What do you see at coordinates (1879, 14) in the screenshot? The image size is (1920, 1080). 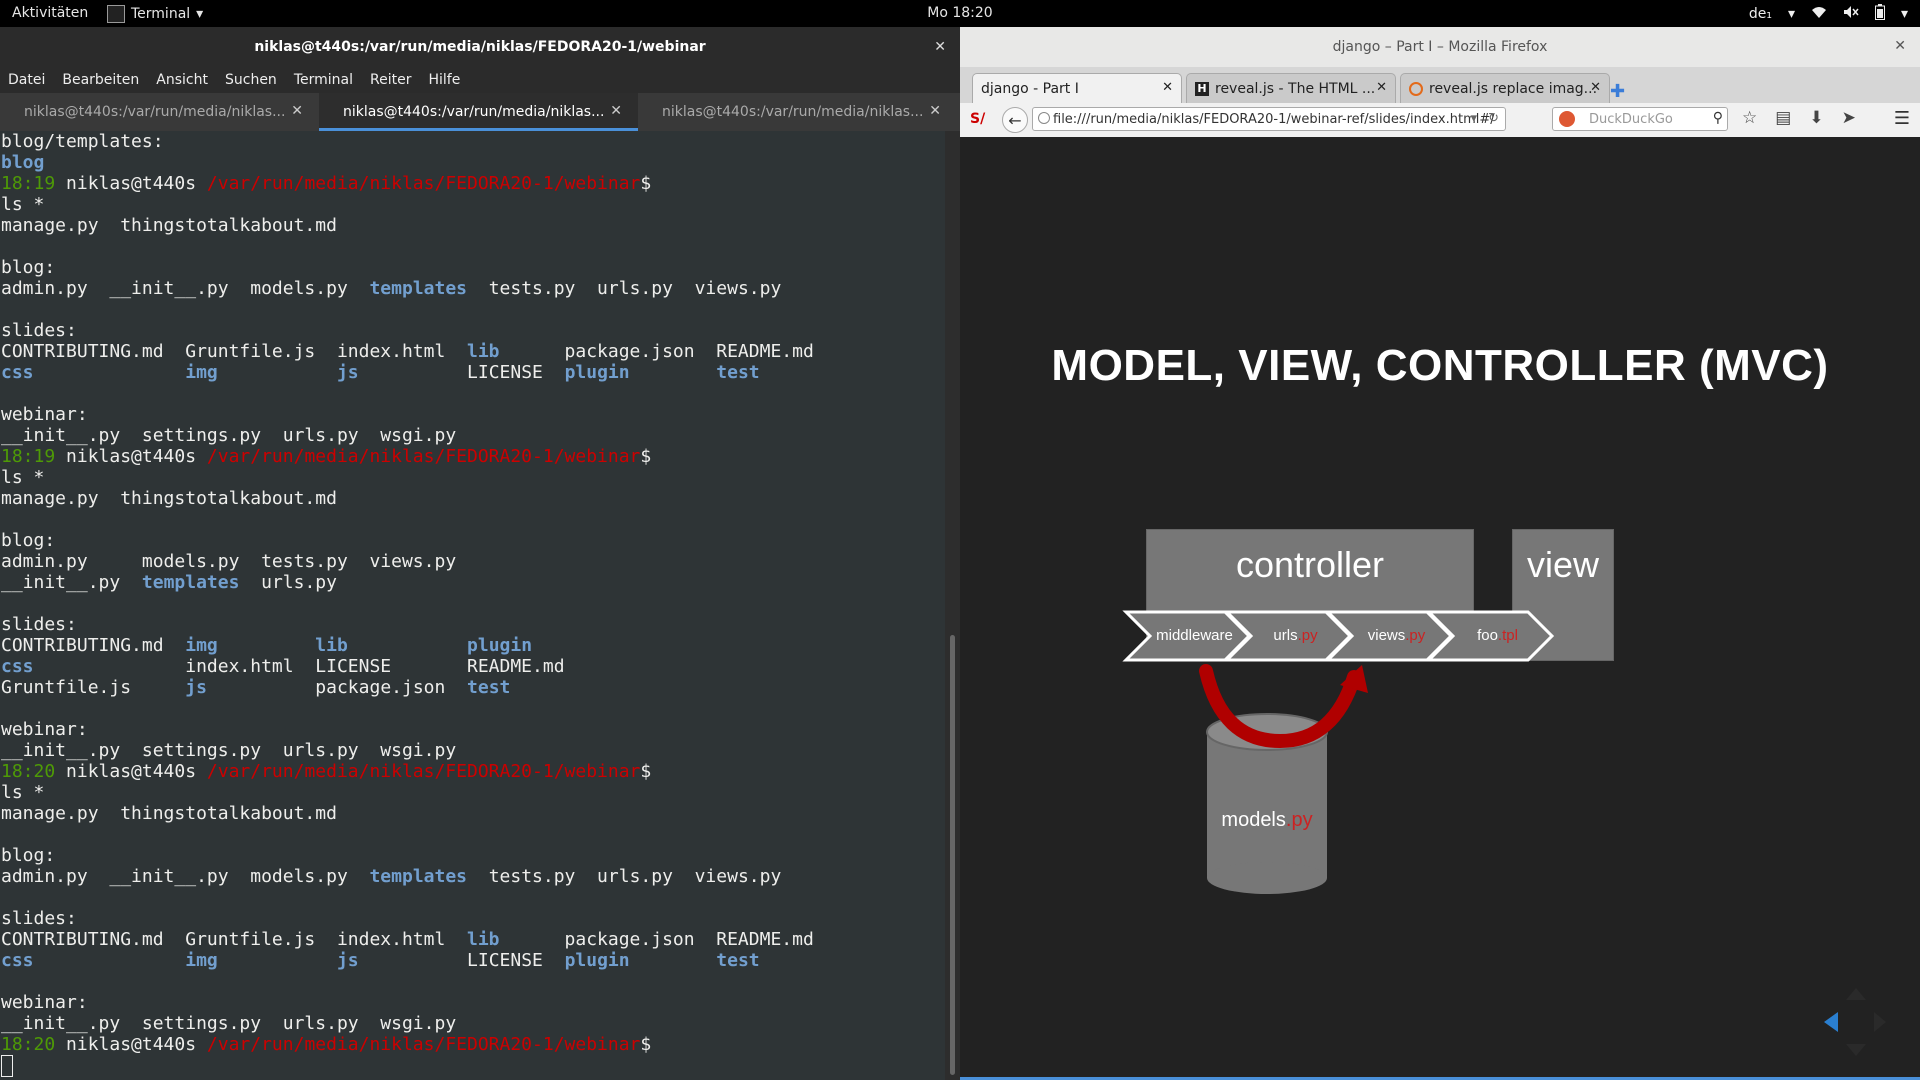 I see `battery-icon` at bounding box center [1879, 14].